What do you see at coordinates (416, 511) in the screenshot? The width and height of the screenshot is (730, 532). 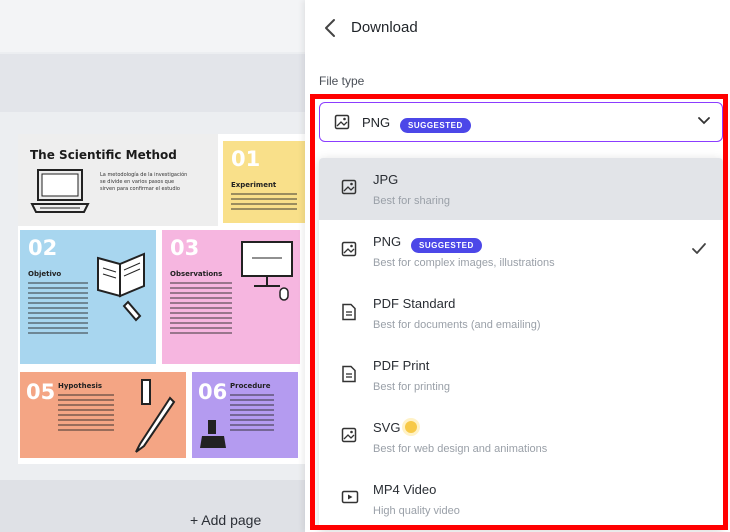 I see `option-description: High quality video` at bounding box center [416, 511].